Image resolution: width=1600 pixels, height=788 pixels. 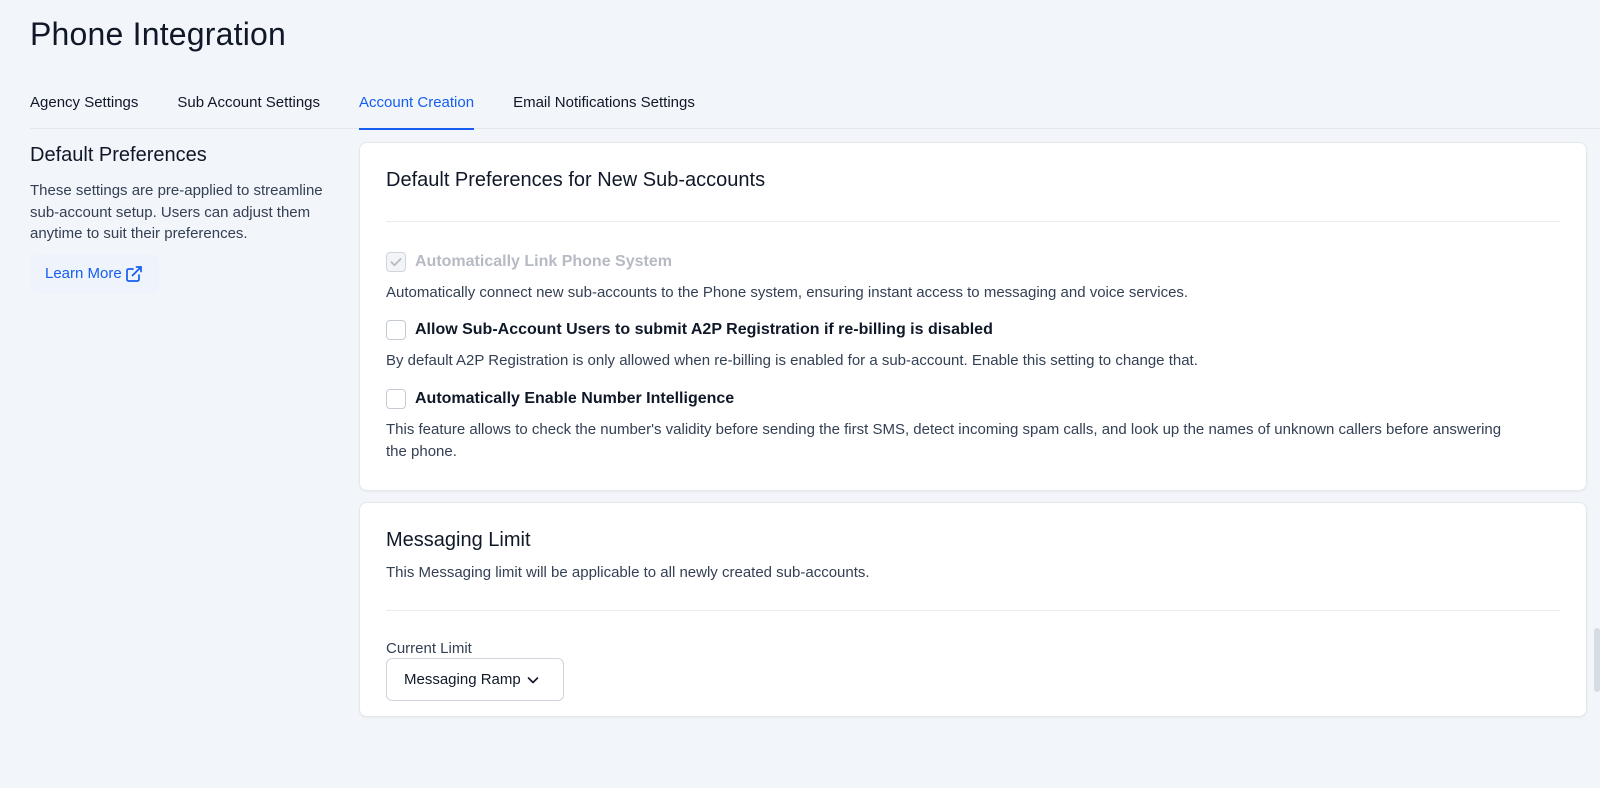 What do you see at coordinates (396, 330) in the screenshot?
I see `a2p-registration-checkbox` at bounding box center [396, 330].